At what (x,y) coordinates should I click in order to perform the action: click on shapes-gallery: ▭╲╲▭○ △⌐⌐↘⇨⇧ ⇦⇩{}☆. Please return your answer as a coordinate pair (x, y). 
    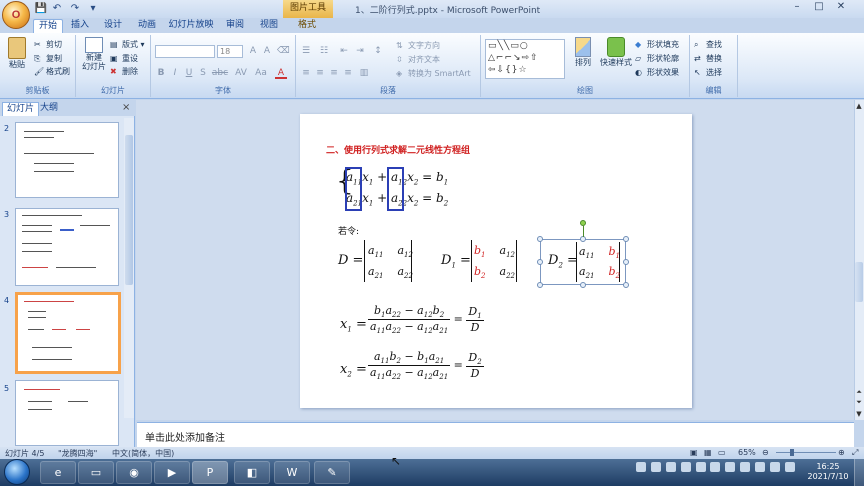
    Looking at the image, I should click on (525, 59).